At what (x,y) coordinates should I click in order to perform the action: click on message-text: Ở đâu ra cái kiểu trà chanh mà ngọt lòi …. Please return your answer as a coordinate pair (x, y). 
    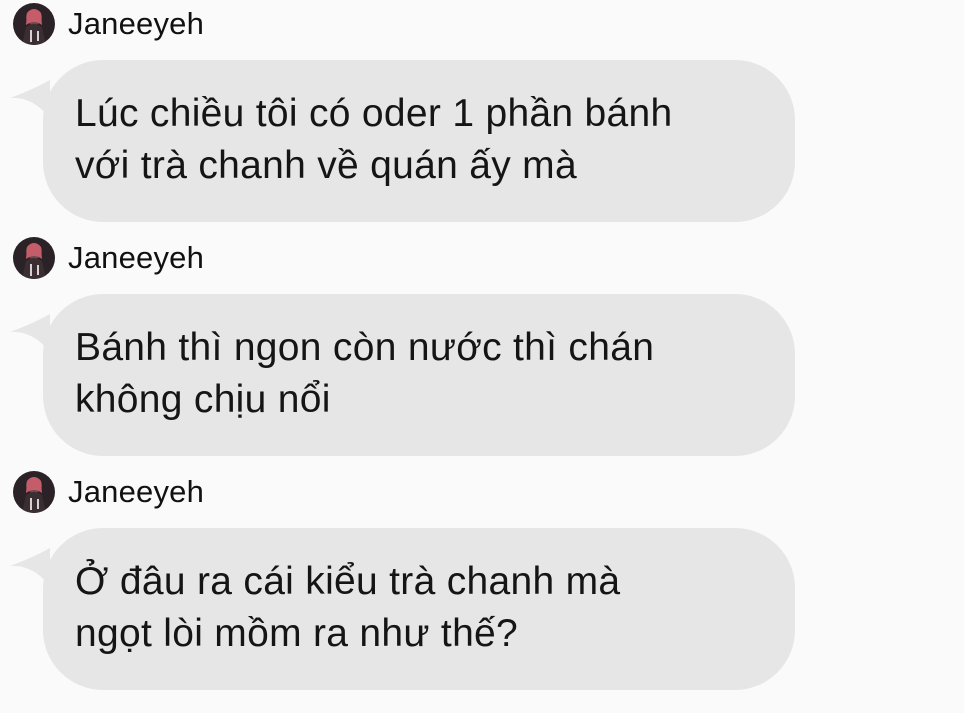
    Looking at the image, I should click on (417, 608).